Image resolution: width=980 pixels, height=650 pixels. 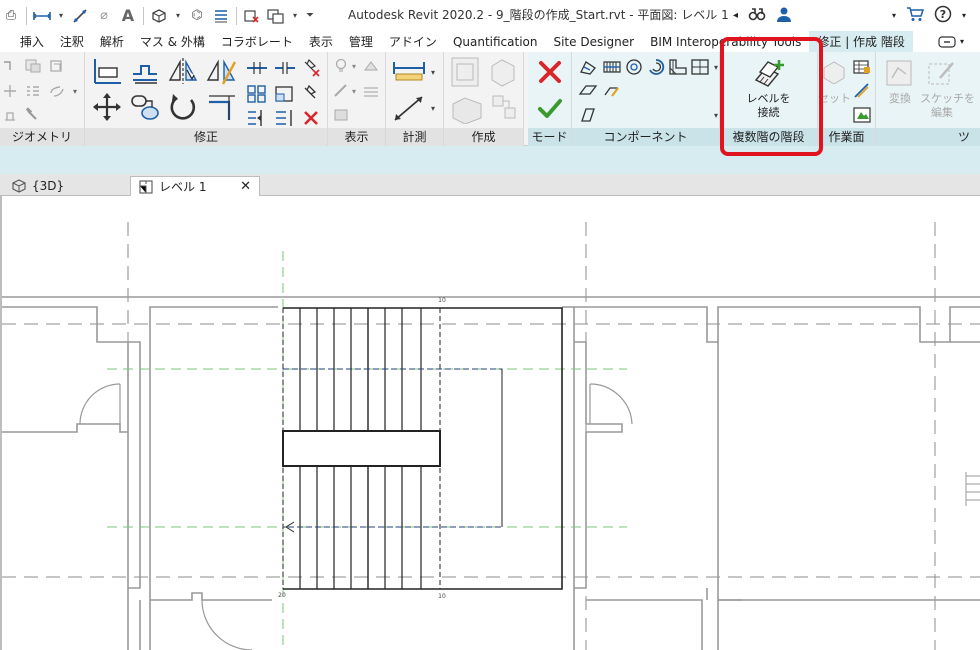 What do you see at coordinates (947, 41) in the screenshot?
I see `minimize-ribbon-icon` at bounding box center [947, 41].